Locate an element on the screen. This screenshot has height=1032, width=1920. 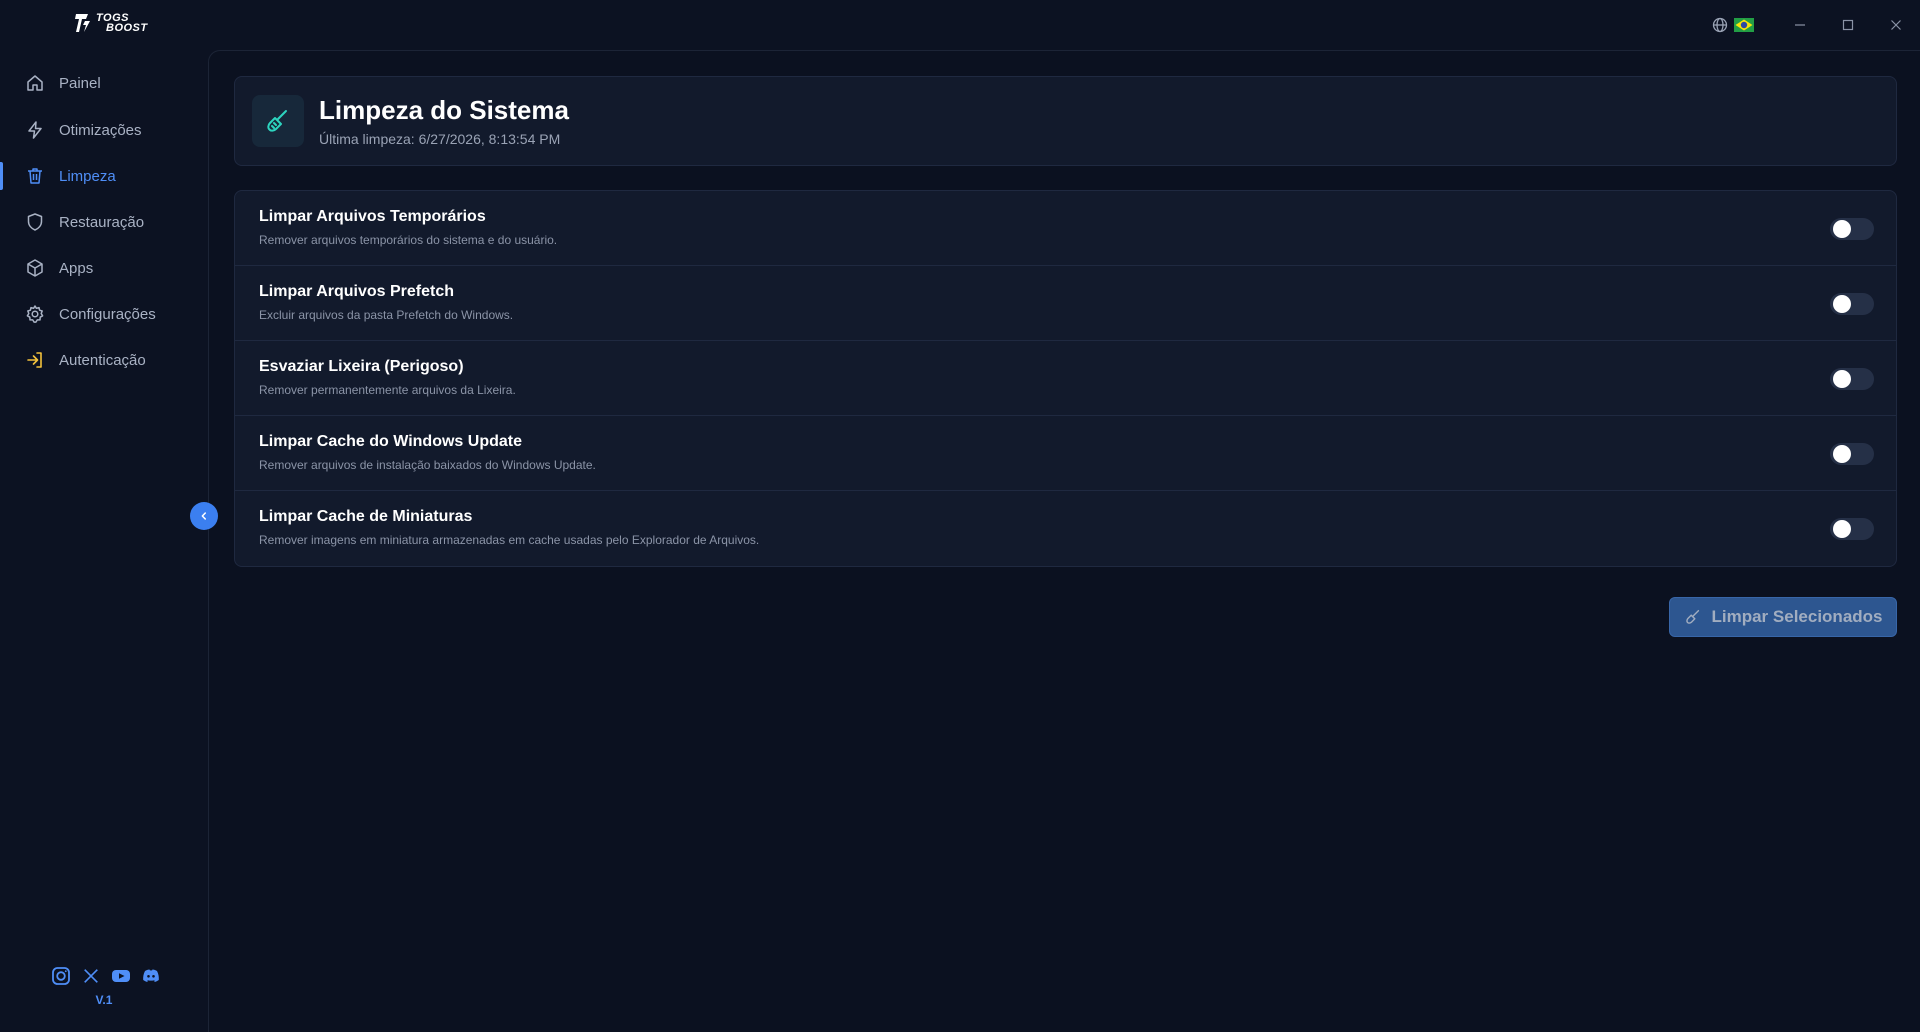
shield-icon is located at coordinates (35, 222).